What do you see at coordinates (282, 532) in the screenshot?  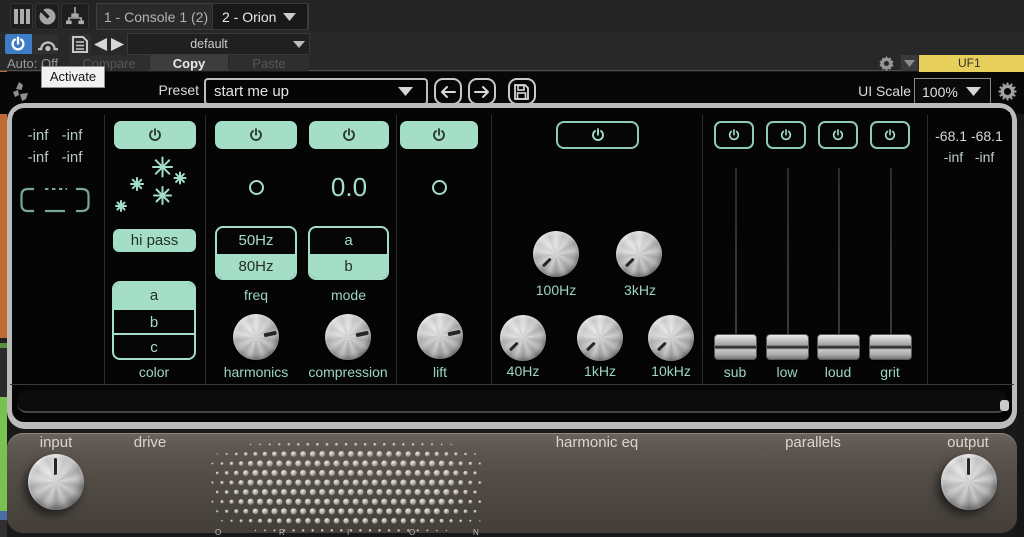 I see `svg-text: R` at bounding box center [282, 532].